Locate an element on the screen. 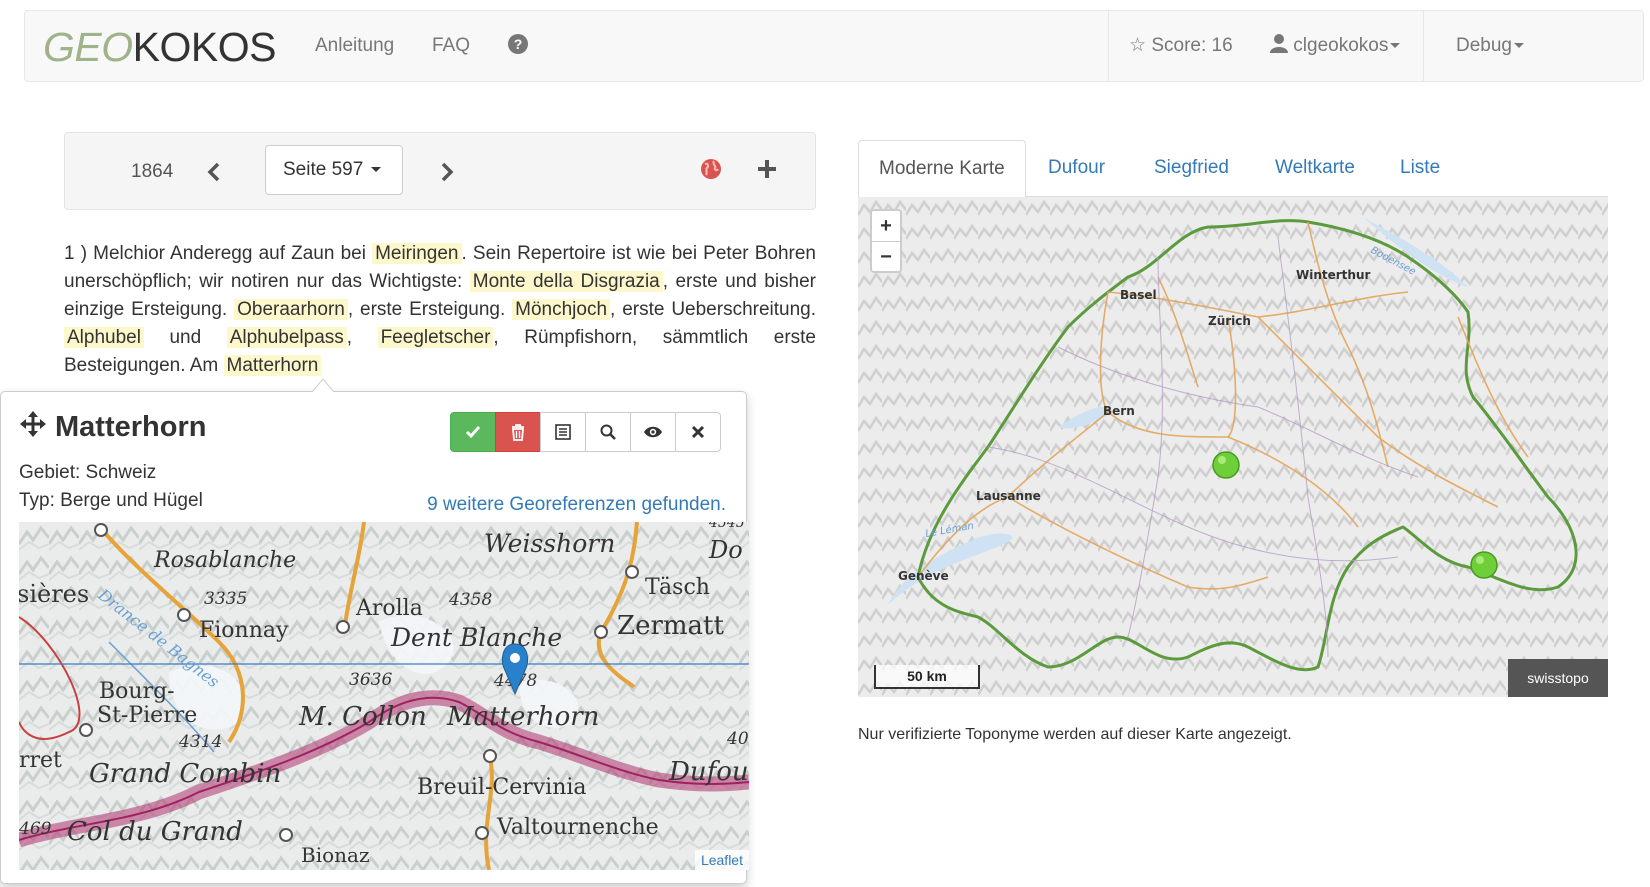 The width and height of the screenshot is (1650, 887). document-button is located at coordinates (563, 432).